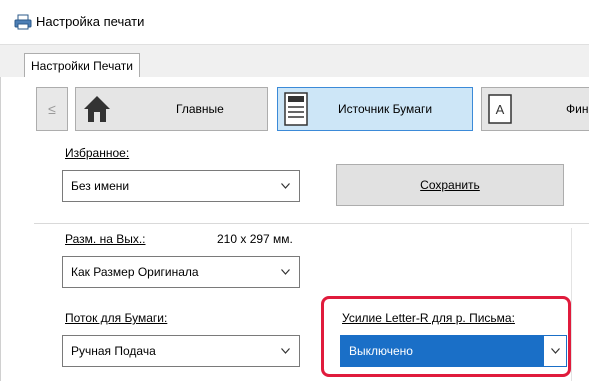 Image resolution: width=589 pixels, height=381 pixels. I want to click on favorites-value: Без имени, so click(100, 186).